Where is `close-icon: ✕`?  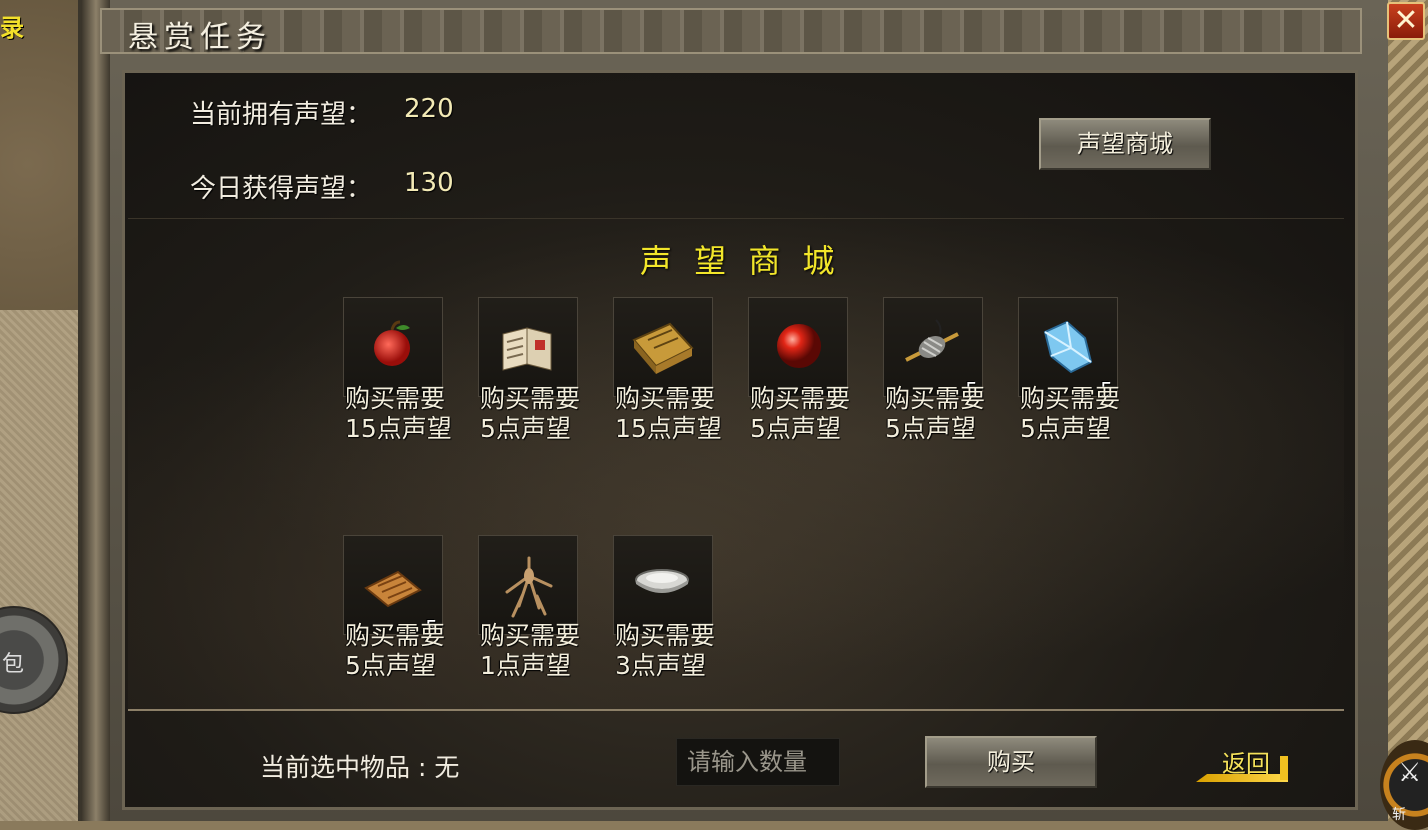
close-icon: ✕ is located at coordinates (1406, 20).